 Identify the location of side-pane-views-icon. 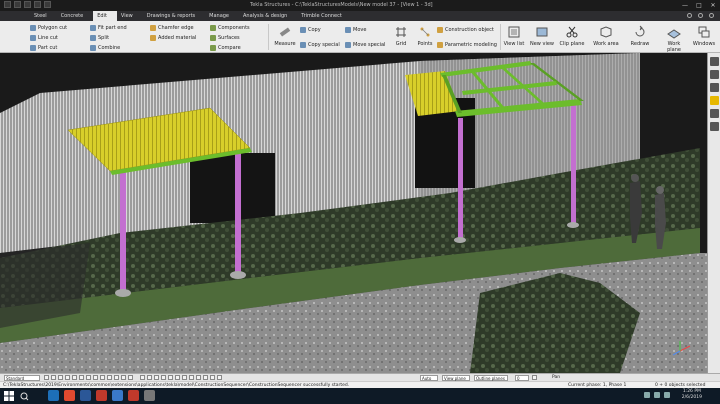
(714, 87).